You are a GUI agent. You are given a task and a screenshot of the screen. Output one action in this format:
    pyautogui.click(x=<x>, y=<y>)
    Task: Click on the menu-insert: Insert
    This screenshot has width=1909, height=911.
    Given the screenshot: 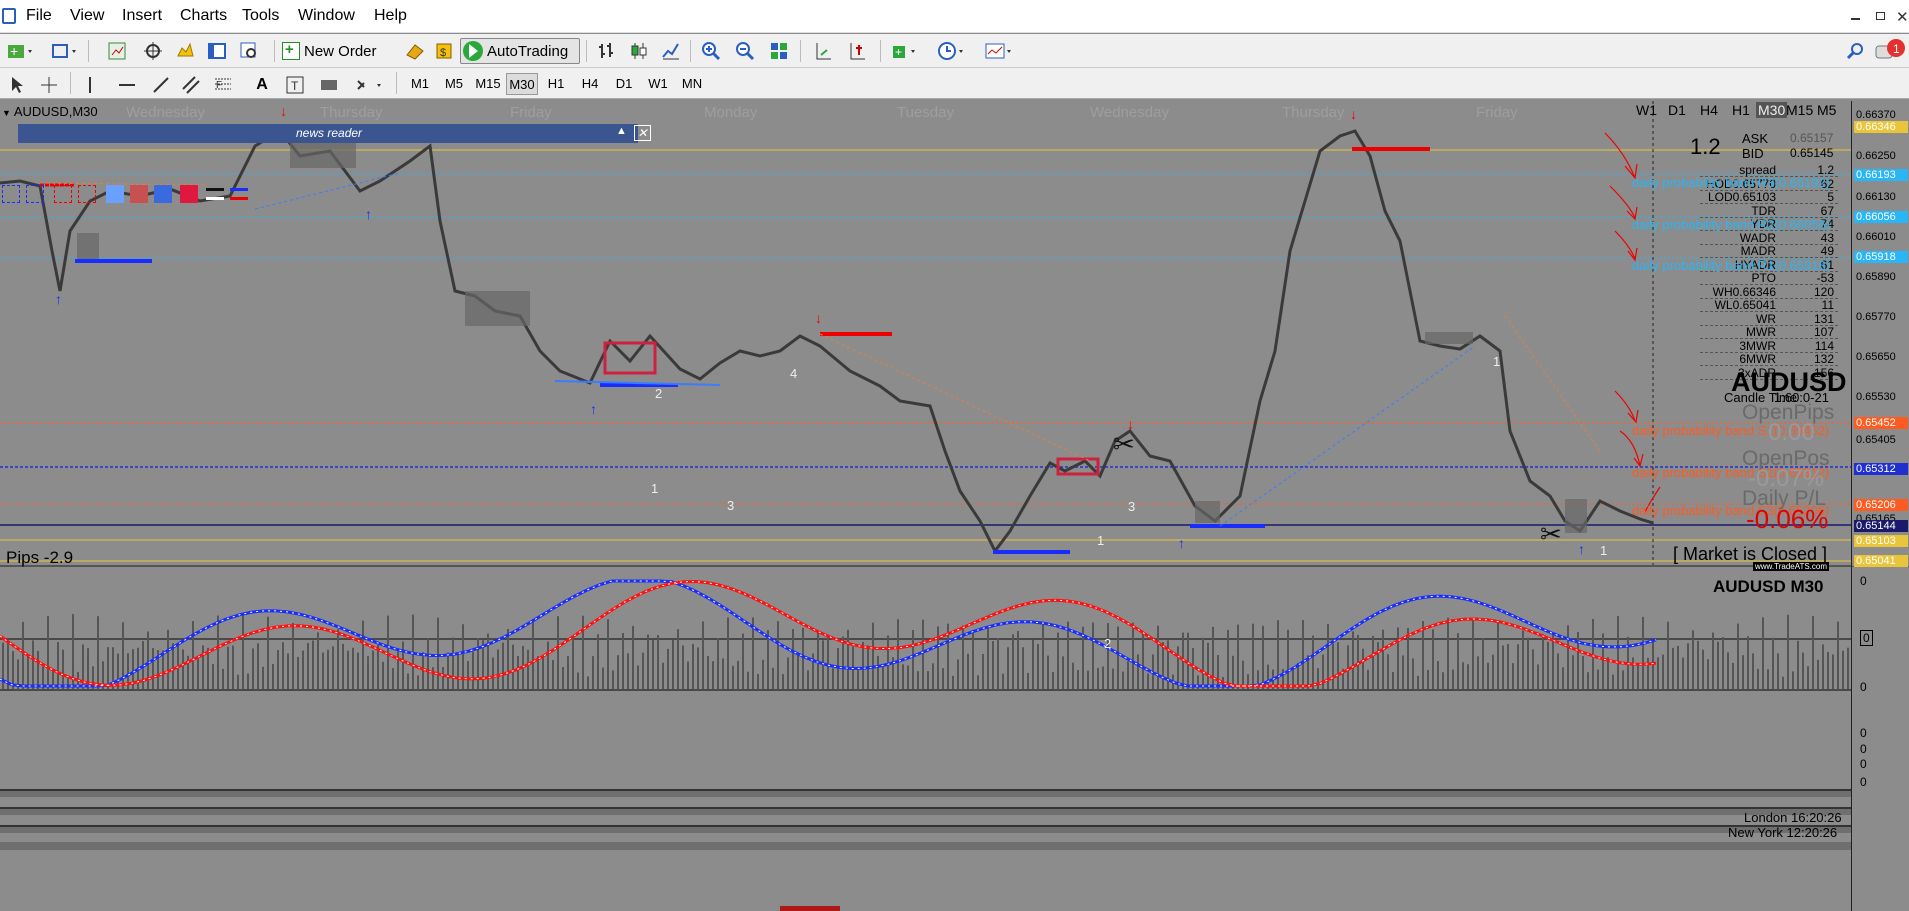 What is the action you would take?
    pyautogui.click(x=142, y=16)
    